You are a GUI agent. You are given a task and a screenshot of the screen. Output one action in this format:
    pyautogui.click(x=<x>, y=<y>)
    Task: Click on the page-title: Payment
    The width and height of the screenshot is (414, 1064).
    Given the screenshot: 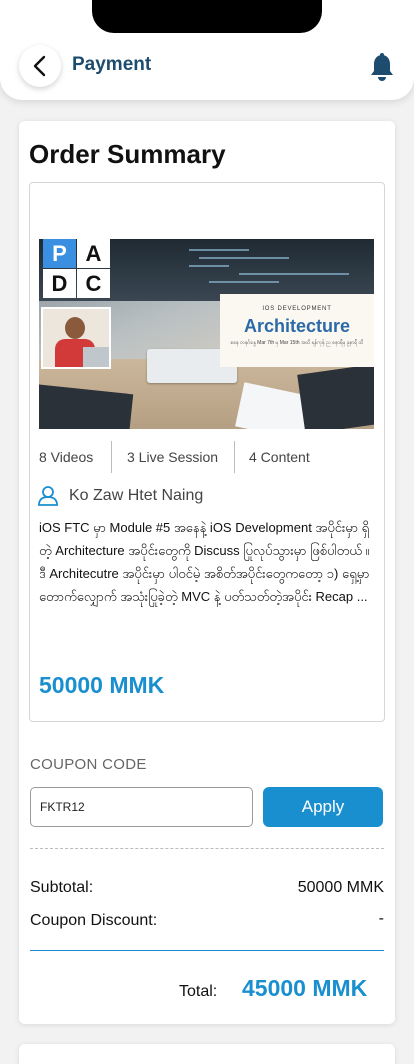 What is the action you would take?
    pyautogui.click(x=112, y=64)
    